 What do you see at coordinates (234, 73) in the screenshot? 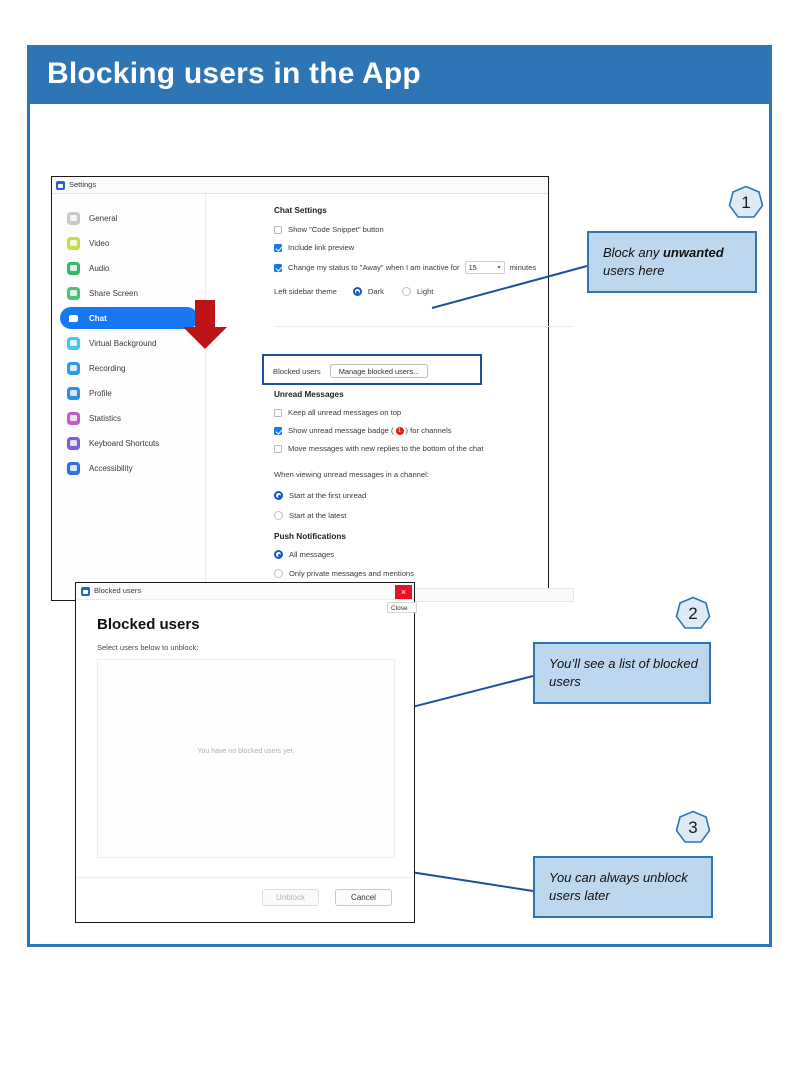
I see `page-title: Blocking users in the App` at bounding box center [234, 73].